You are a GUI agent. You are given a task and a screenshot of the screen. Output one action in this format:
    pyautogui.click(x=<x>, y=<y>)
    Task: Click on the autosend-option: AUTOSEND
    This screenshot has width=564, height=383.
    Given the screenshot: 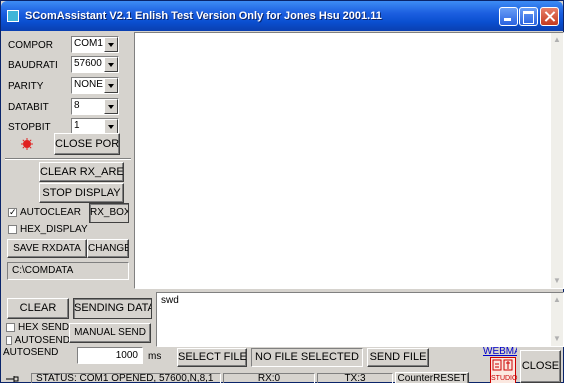 What is the action you would take?
    pyautogui.click(x=38, y=340)
    